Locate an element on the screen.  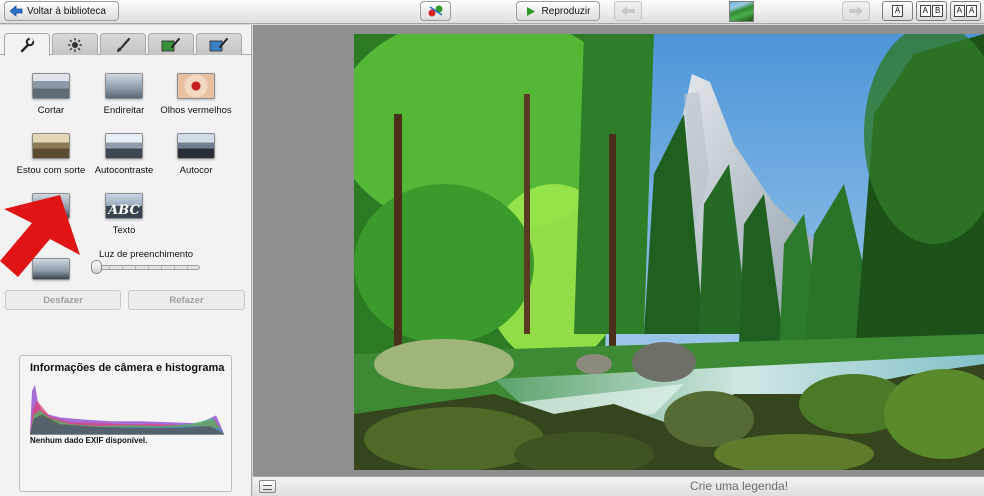
autocolor-icon is located at coordinates (196, 146).